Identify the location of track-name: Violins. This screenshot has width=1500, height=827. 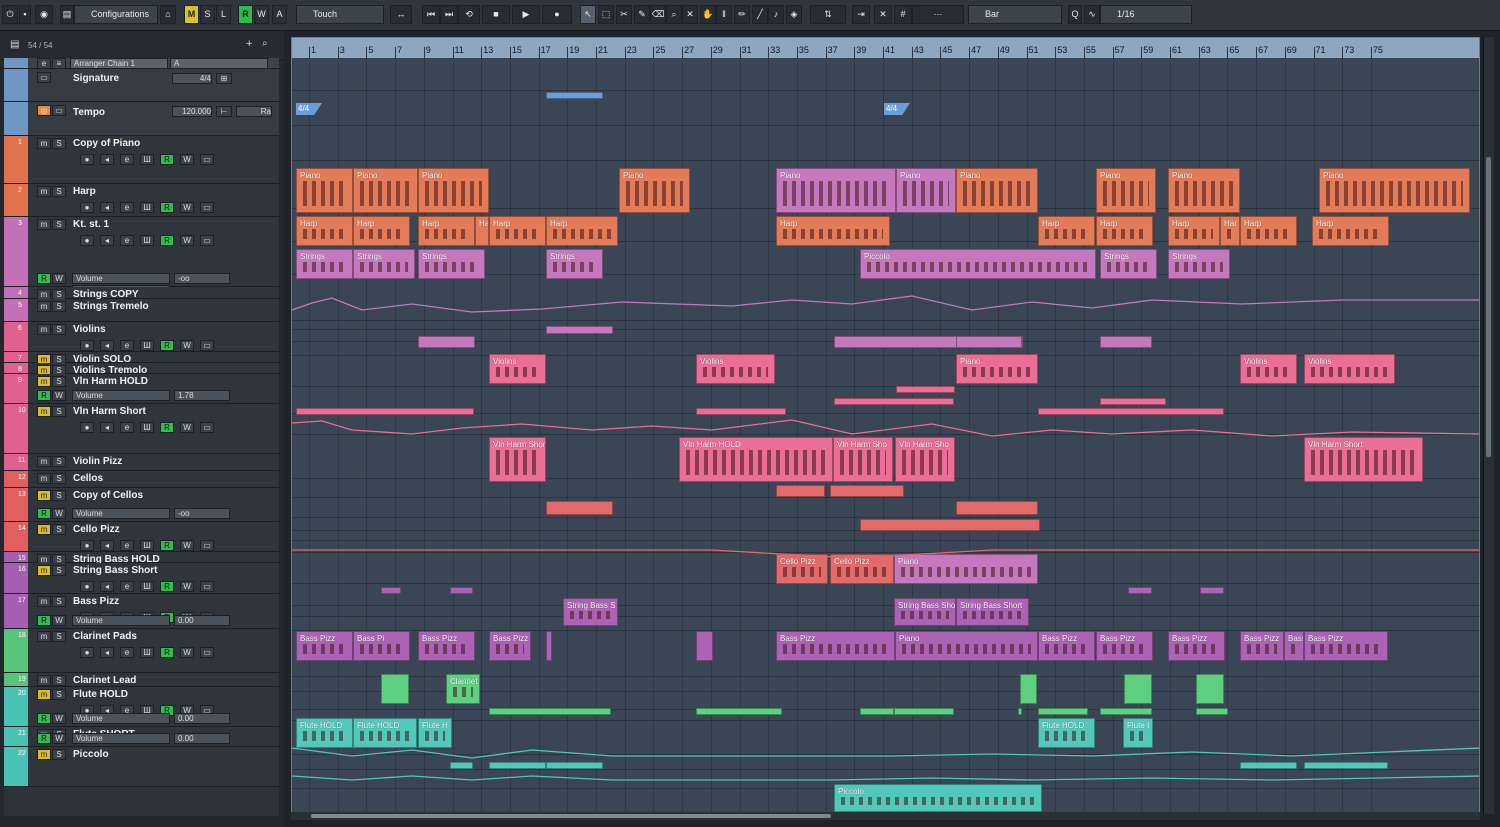
(89, 329).